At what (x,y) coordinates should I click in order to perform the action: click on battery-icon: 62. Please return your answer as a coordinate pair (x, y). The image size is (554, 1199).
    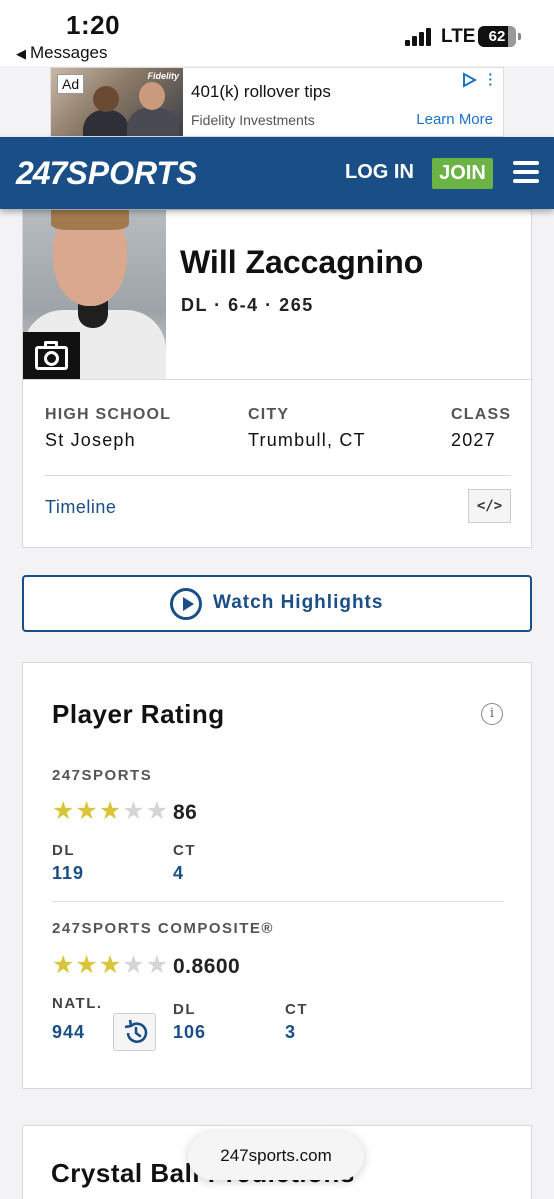
    Looking at the image, I should click on (499, 36).